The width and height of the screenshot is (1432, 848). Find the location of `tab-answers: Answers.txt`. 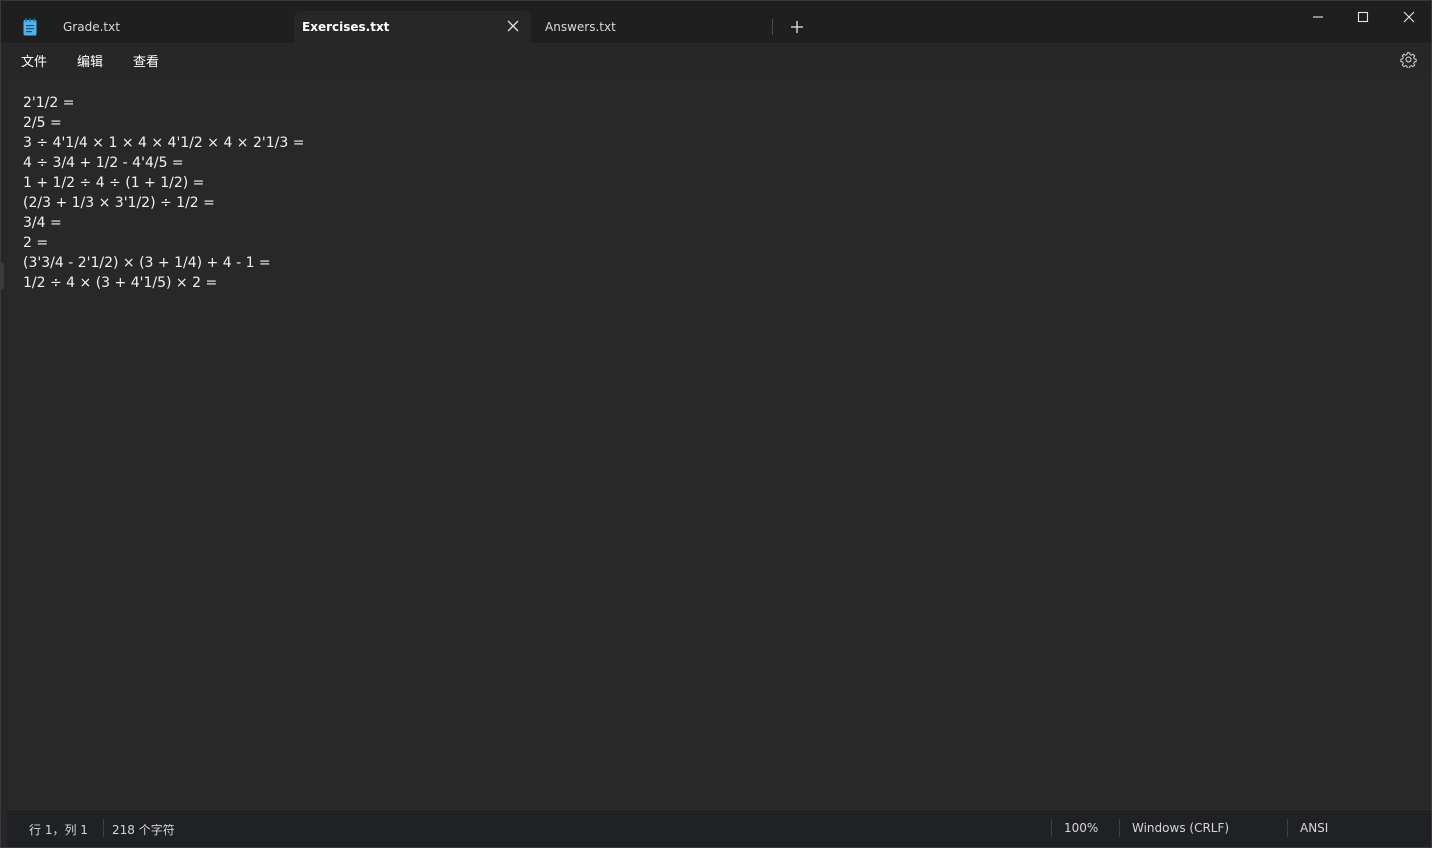

tab-answers: Answers.txt is located at coordinates (653, 27).